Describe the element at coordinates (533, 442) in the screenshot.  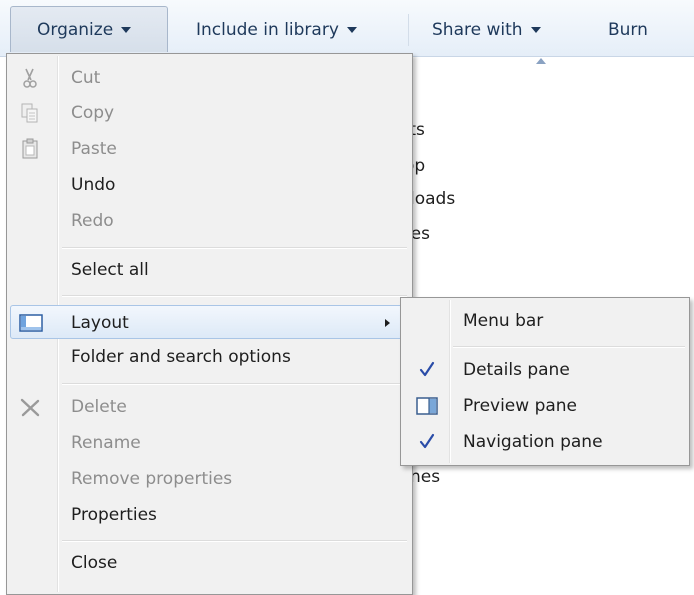
I see `submenu-item-label: Navigation pane` at that location.